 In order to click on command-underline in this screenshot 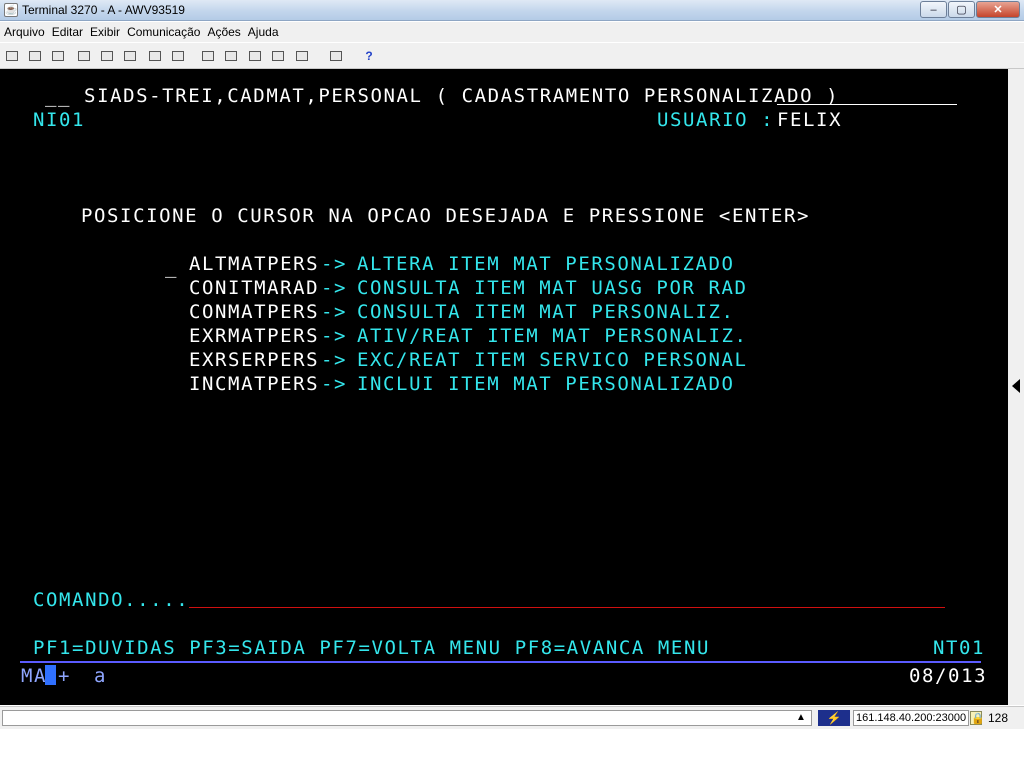, I will do `click(567, 607)`.